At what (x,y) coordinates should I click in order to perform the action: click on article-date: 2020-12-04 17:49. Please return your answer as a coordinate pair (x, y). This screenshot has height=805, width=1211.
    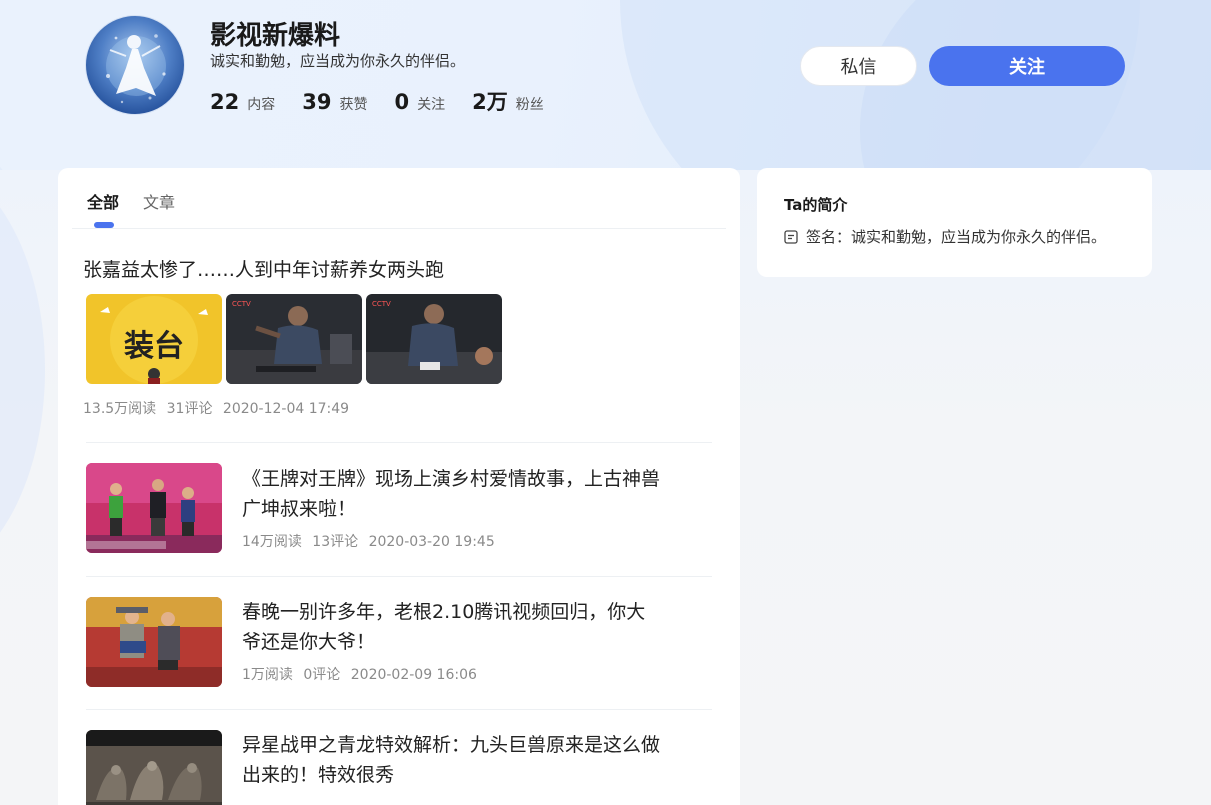
    Looking at the image, I should click on (286, 409).